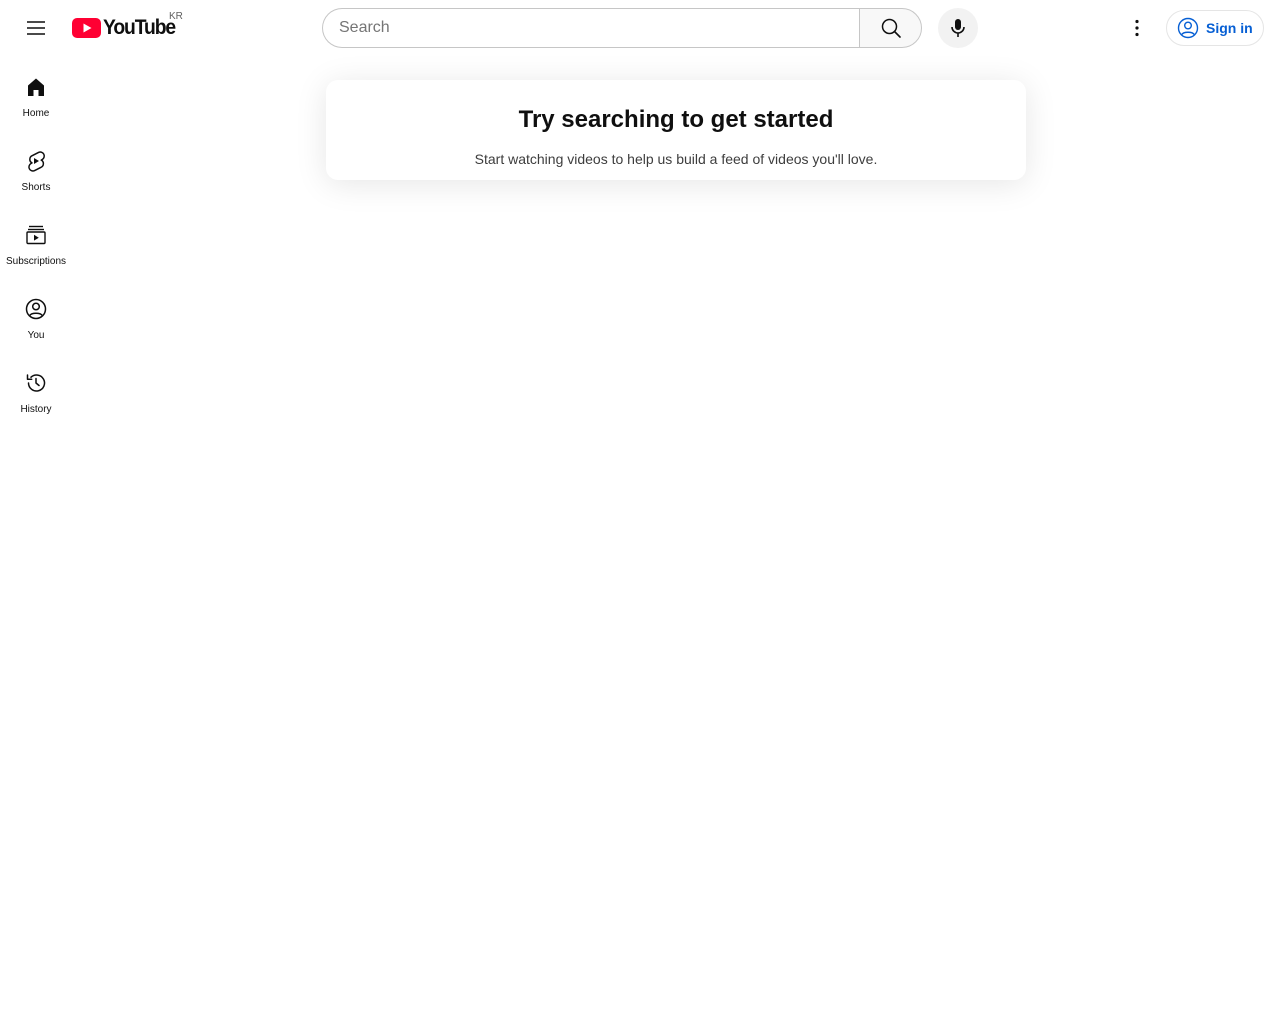 The height and width of the screenshot is (1024, 1280). What do you see at coordinates (36, 409) in the screenshot?
I see `guide-item-label: History` at bounding box center [36, 409].